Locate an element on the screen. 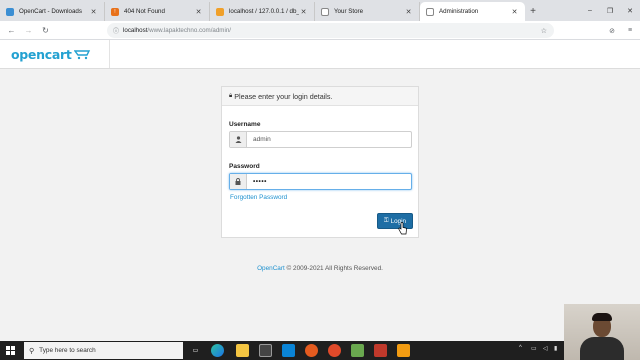 The width and height of the screenshot is (640, 360). login-heading-text: Please enter your login details. is located at coordinates (283, 96).